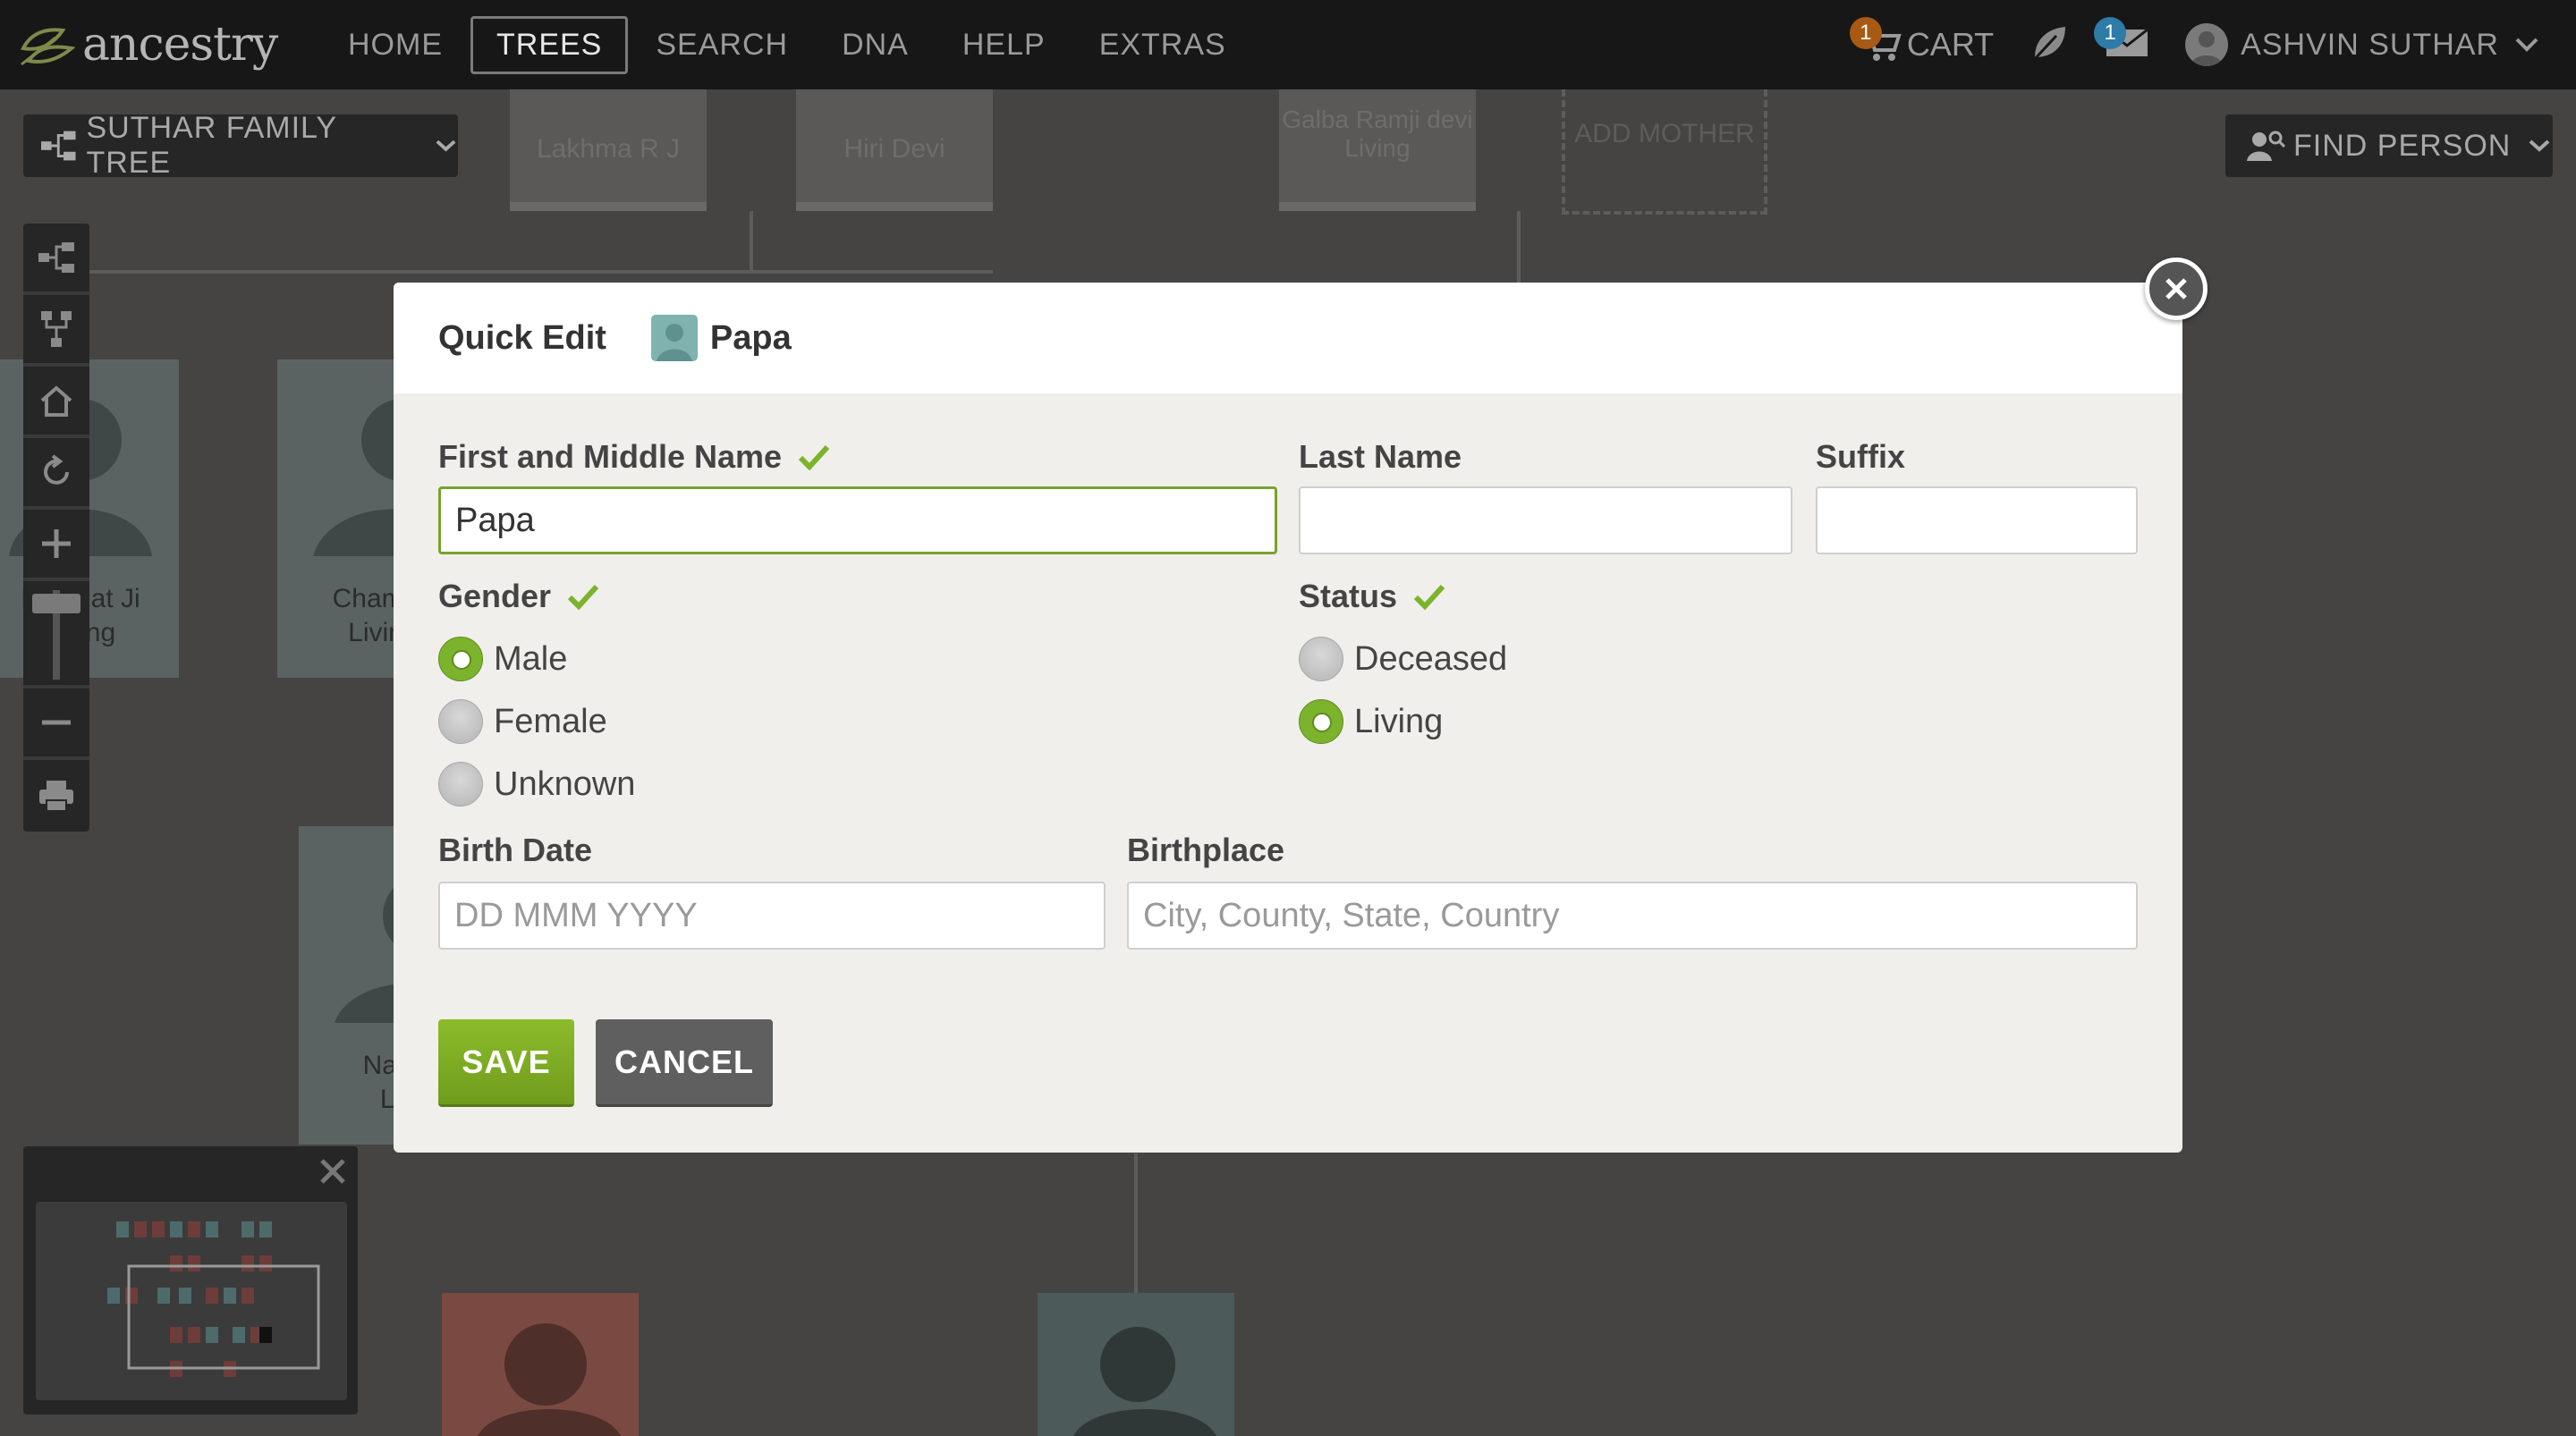 The height and width of the screenshot is (1436, 2576). What do you see at coordinates (549, 45) in the screenshot?
I see `nav-trees: TREES` at bounding box center [549, 45].